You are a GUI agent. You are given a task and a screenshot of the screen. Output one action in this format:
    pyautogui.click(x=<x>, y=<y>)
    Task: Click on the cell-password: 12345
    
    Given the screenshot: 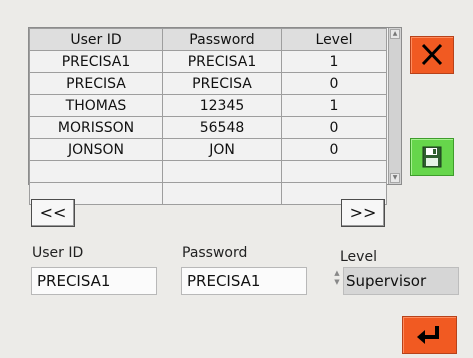 What is the action you would take?
    pyautogui.click(x=222, y=105)
    